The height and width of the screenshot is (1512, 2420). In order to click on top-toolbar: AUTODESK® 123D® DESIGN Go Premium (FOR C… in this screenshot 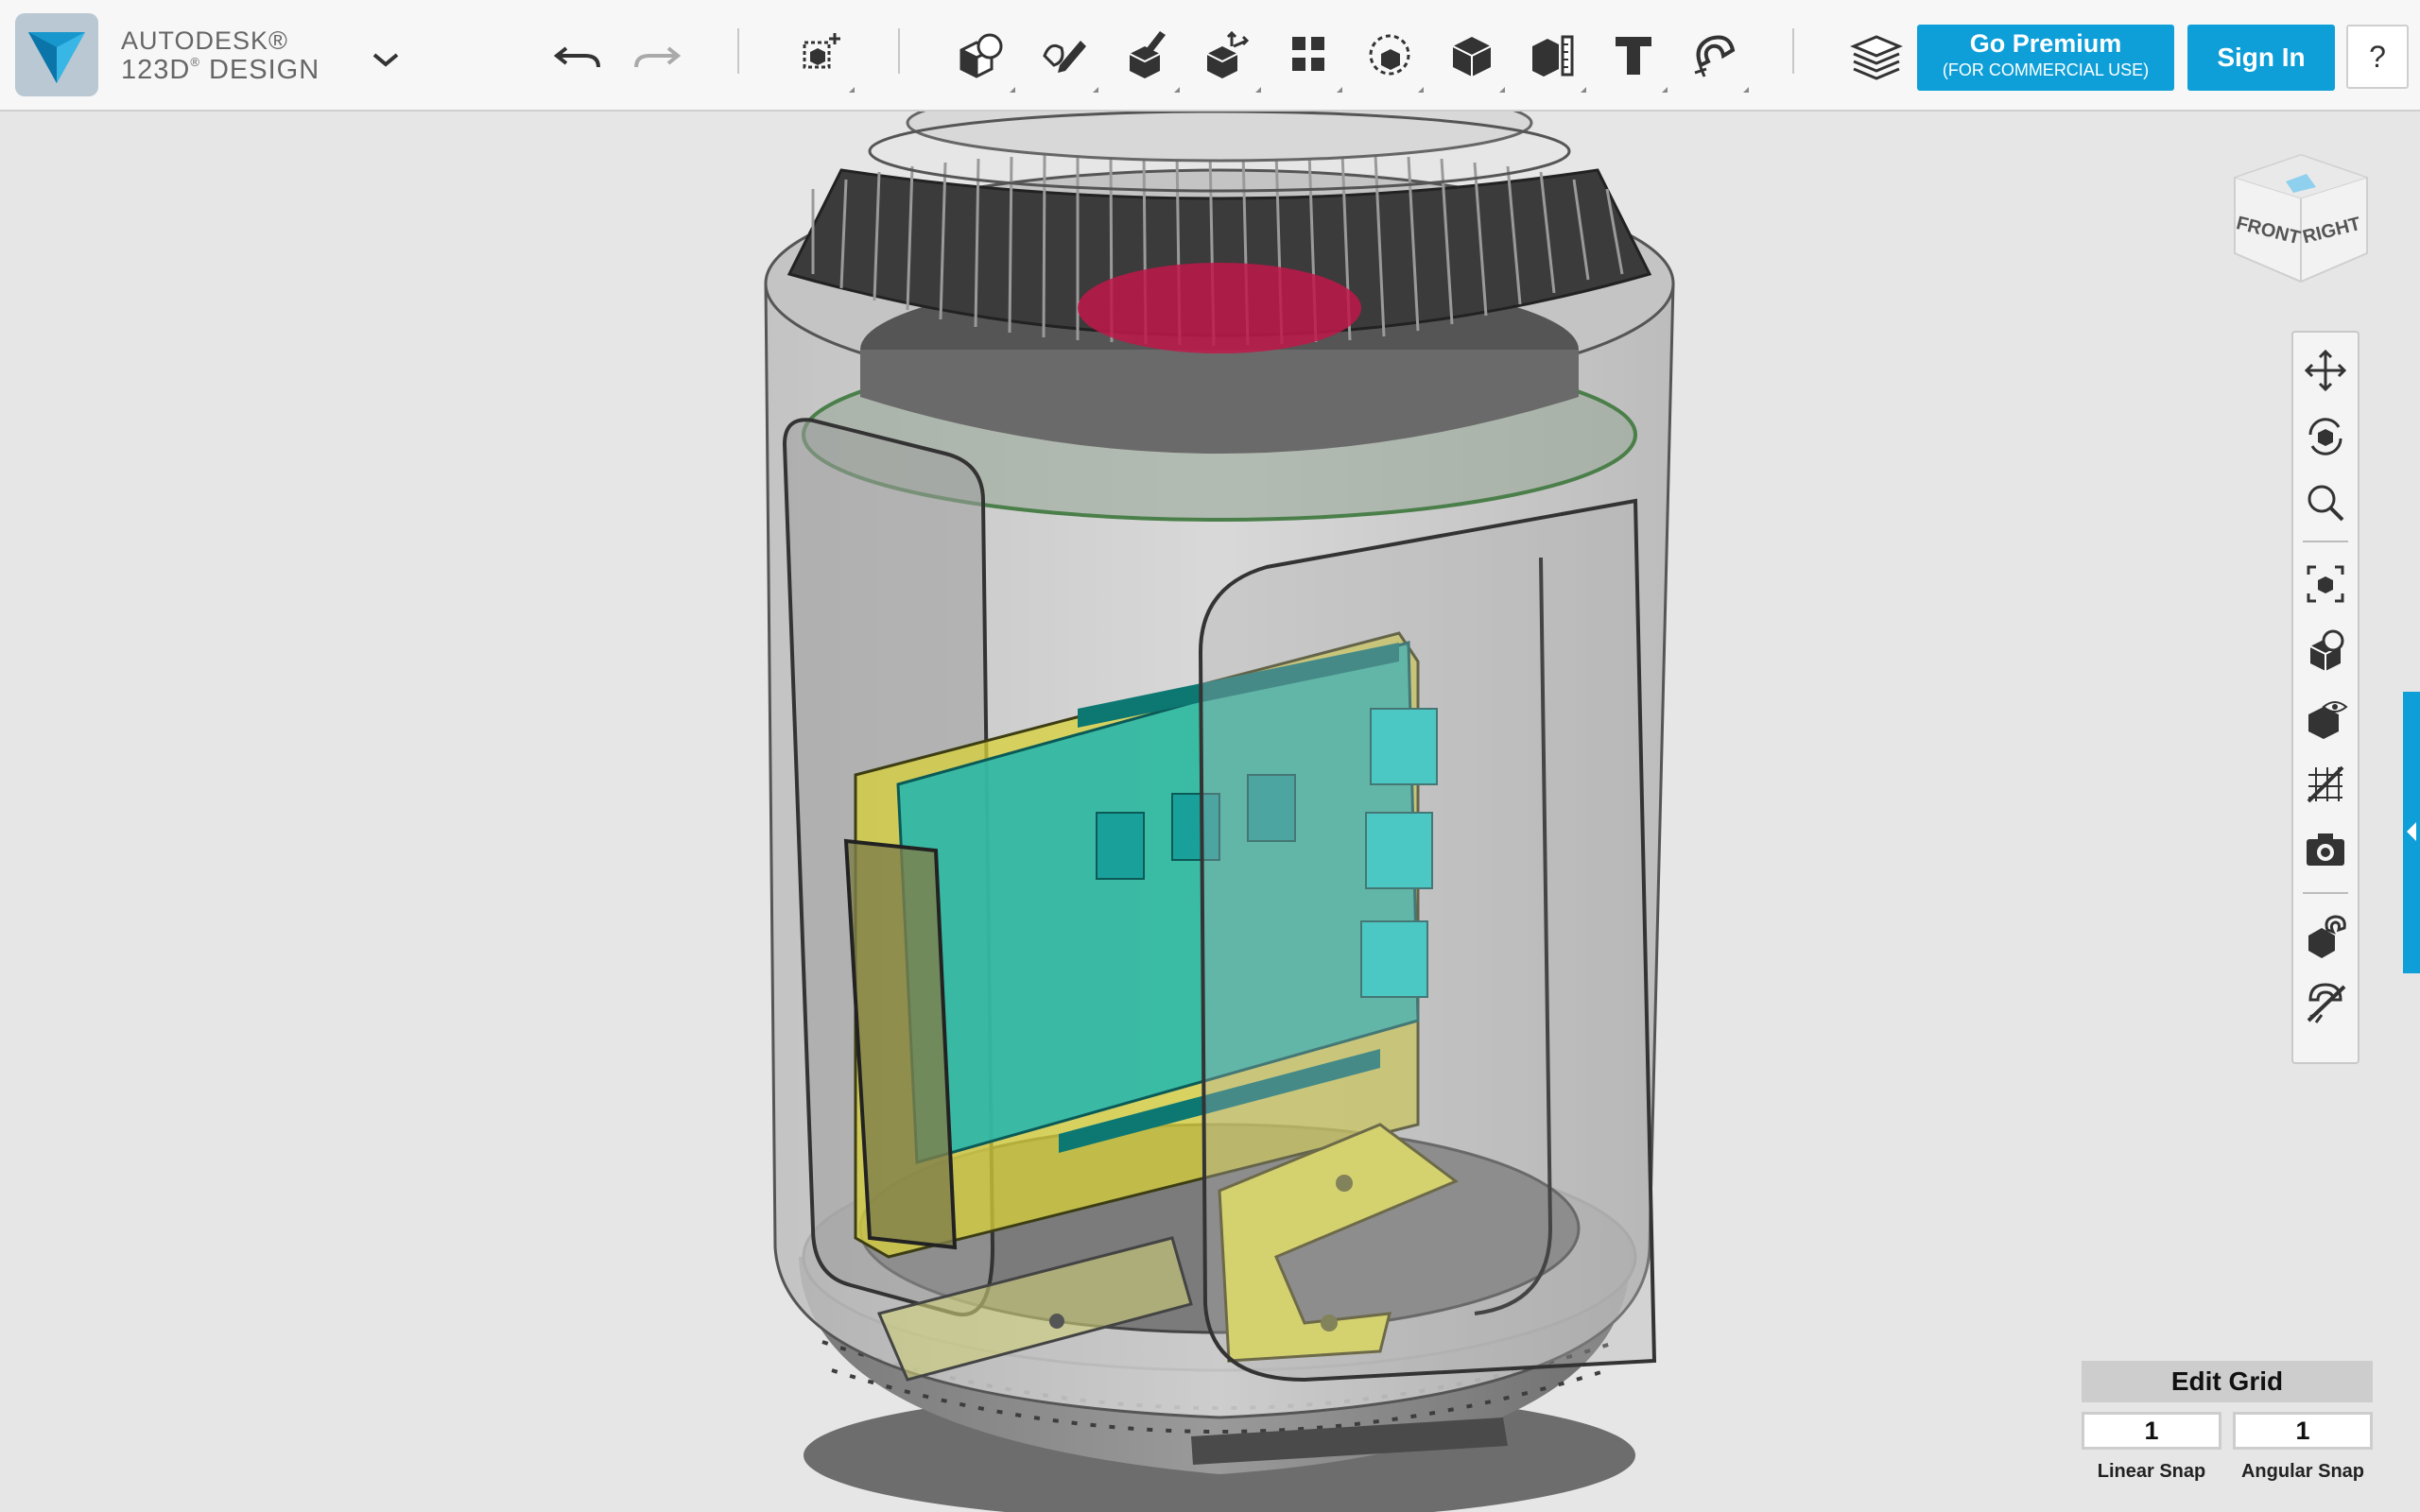, I will do `click(1210, 56)`.